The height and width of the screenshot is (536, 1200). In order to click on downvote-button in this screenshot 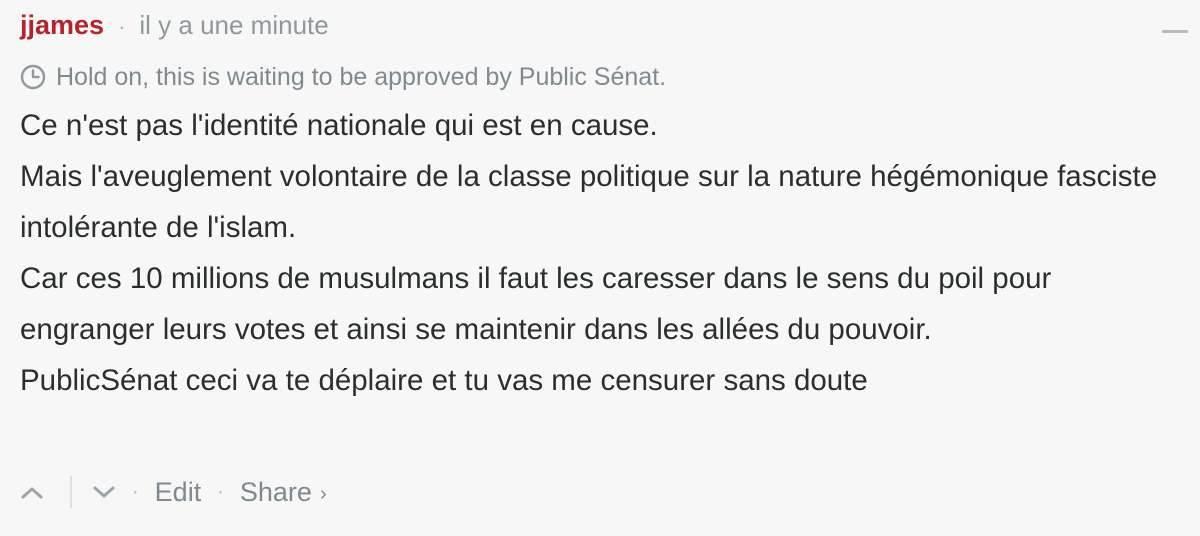, I will do `click(104, 492)`.